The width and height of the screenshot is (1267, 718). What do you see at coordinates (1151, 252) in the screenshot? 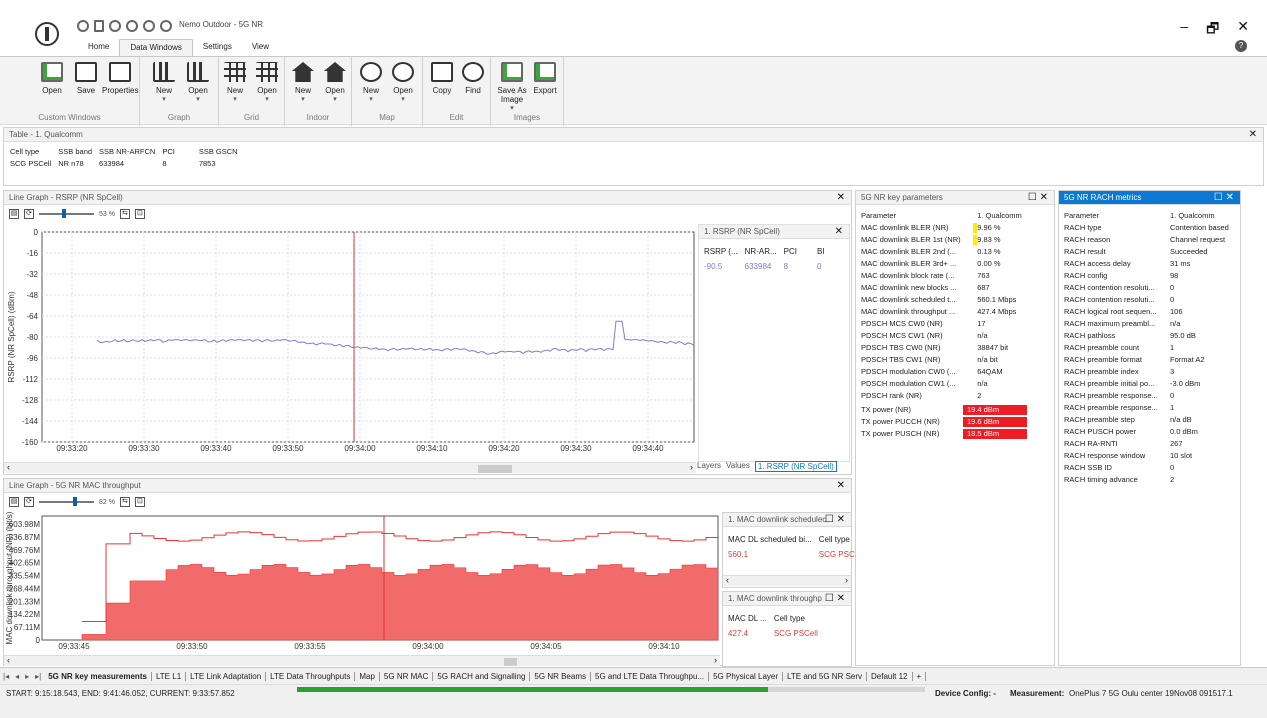
I see `rach-row: RACH result Succeeded` at bounding box center [1151, 252].